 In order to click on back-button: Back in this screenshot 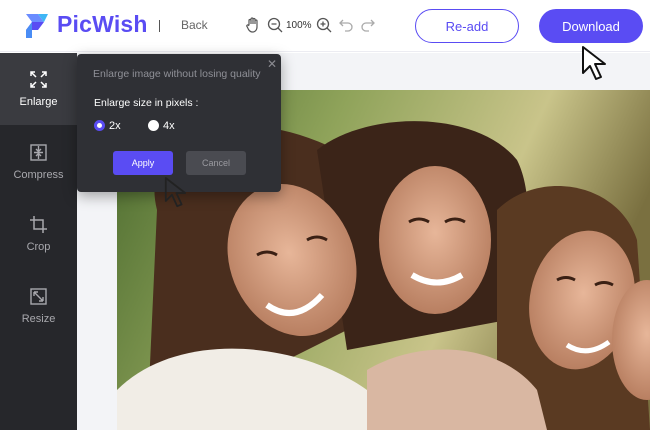, I will do `click(194, 25)`.